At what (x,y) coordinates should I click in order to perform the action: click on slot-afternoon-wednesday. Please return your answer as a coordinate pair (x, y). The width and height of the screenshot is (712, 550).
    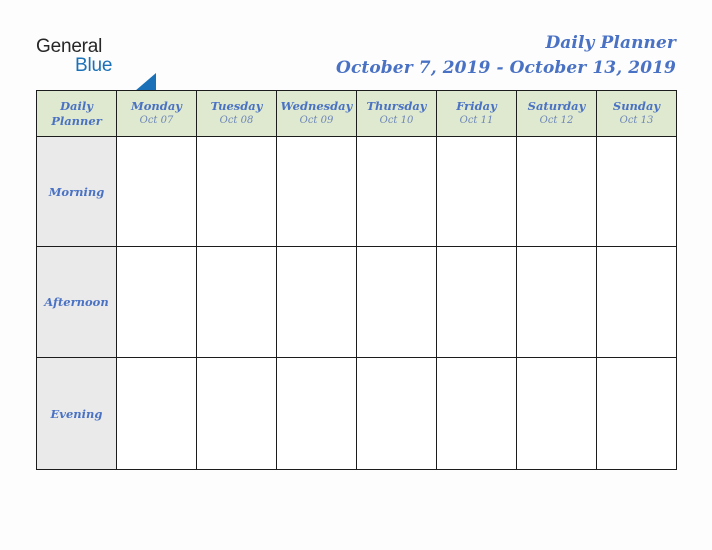
    Looking at the image, I should click on (316, 302).